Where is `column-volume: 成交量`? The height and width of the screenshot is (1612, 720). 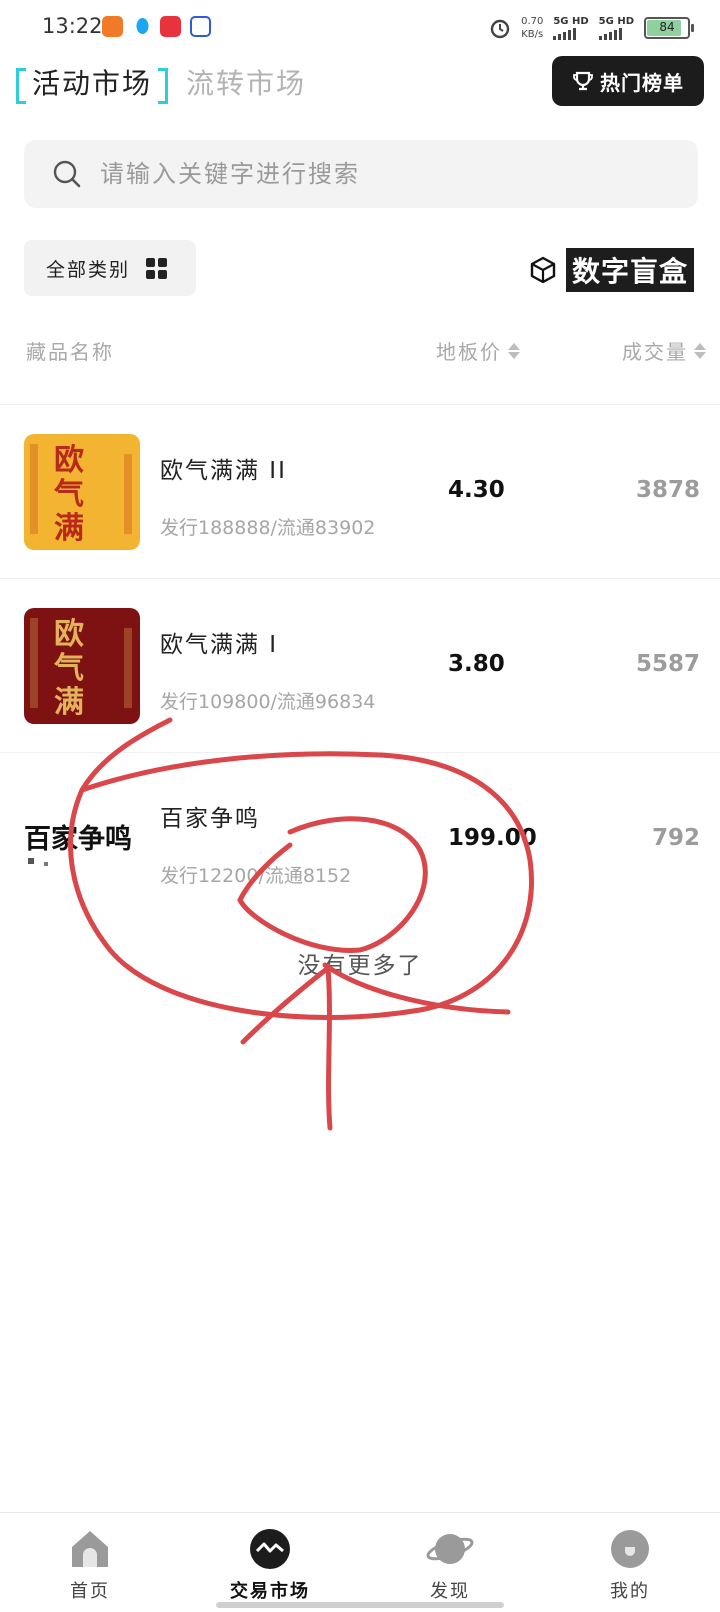 column-volume: 成交量 is located at coordinates (664, 350).